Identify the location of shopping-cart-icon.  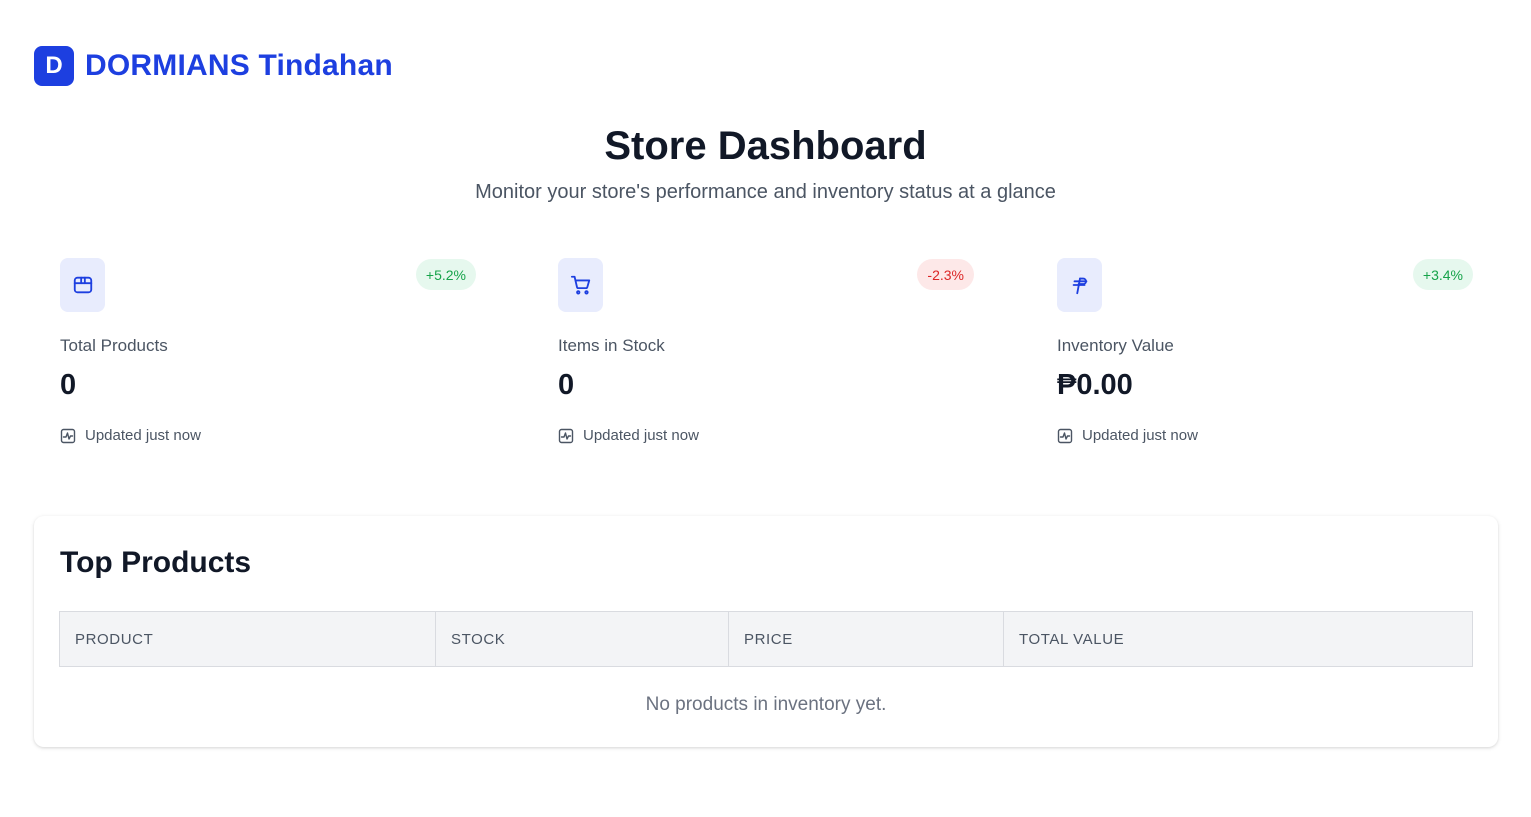
(580, 285).